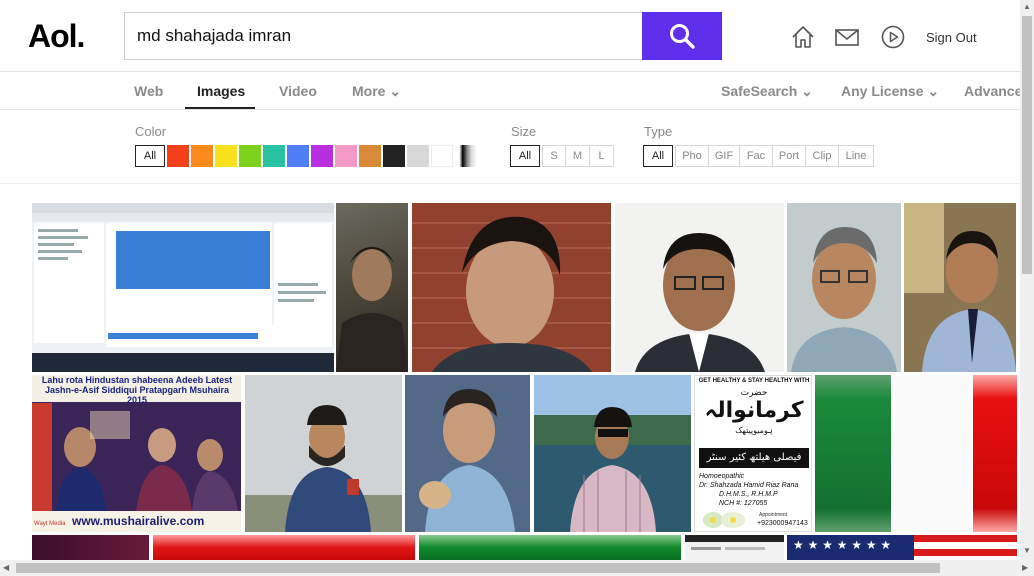  I want to click on sign-out-link: Sign Out, so click(951, 37).